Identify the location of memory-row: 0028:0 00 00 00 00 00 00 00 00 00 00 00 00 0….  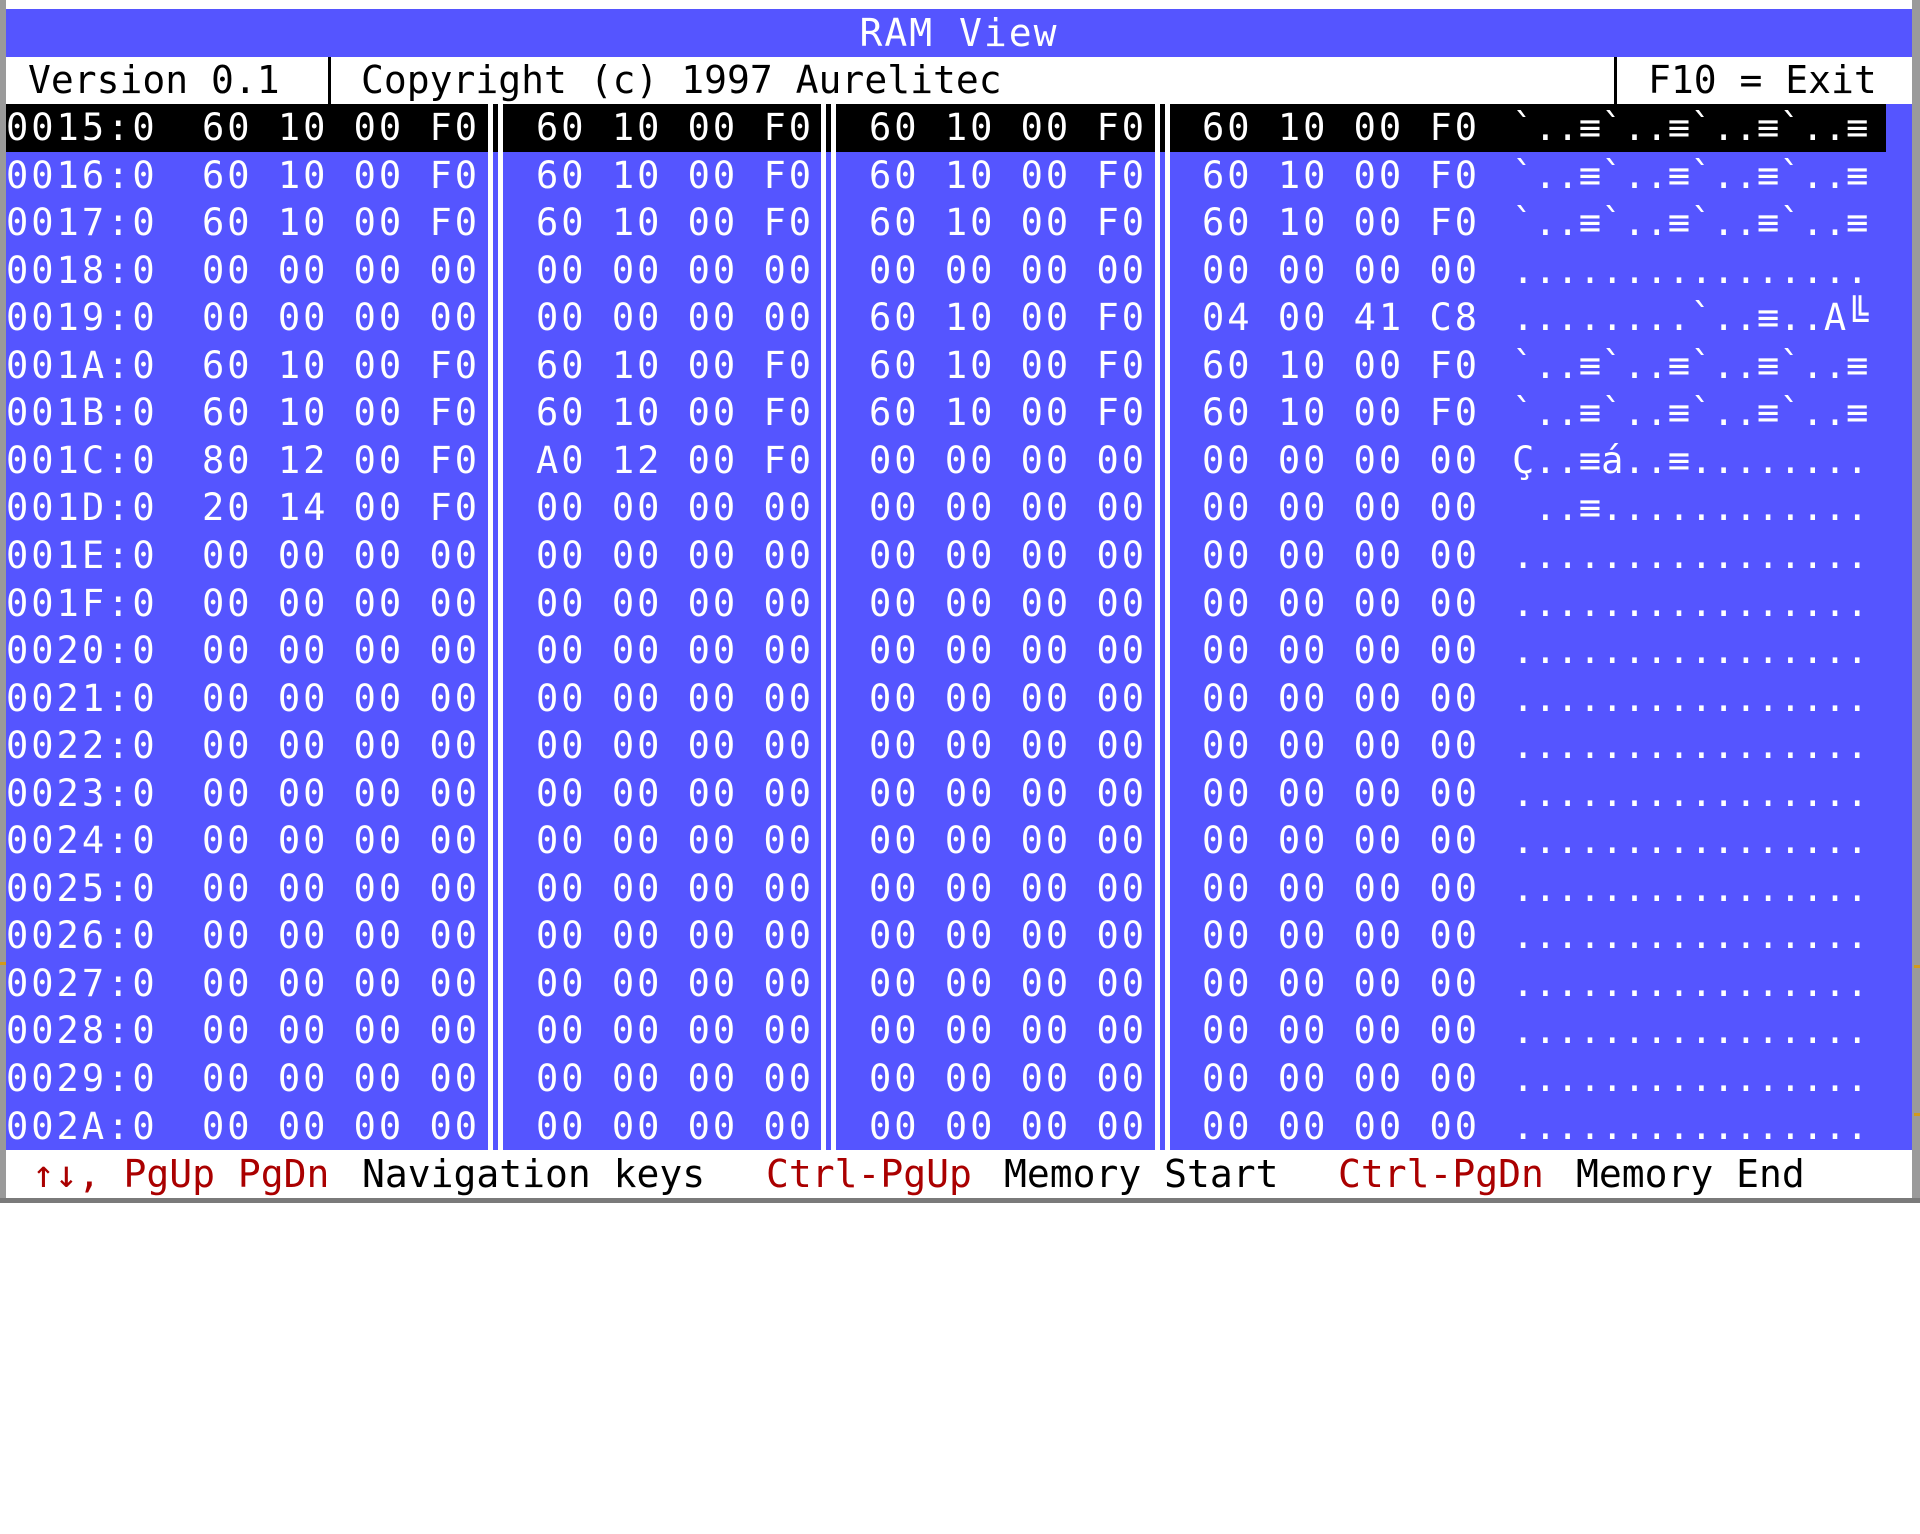
(959, 1031).